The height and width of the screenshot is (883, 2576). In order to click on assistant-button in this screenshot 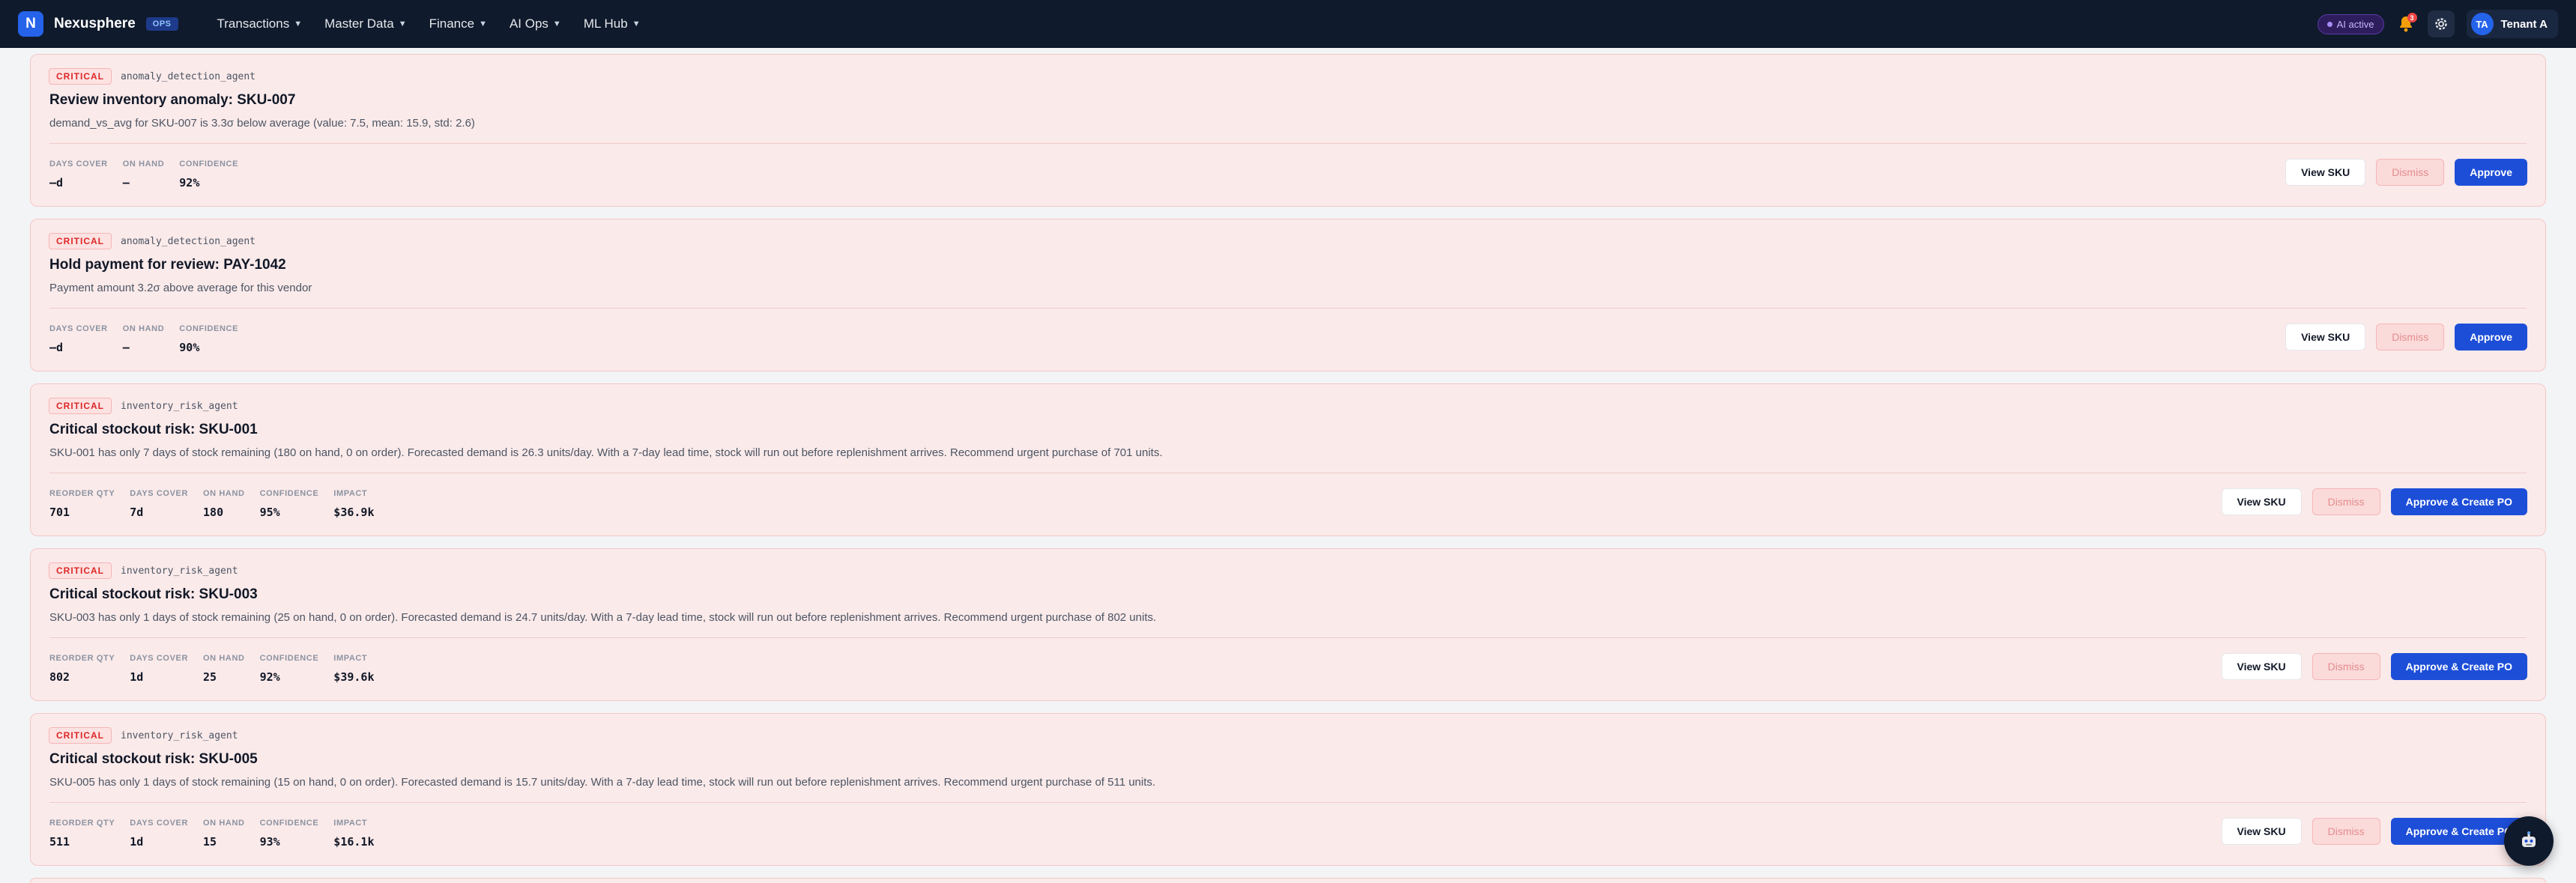, I will do `click(2529, 841)`.